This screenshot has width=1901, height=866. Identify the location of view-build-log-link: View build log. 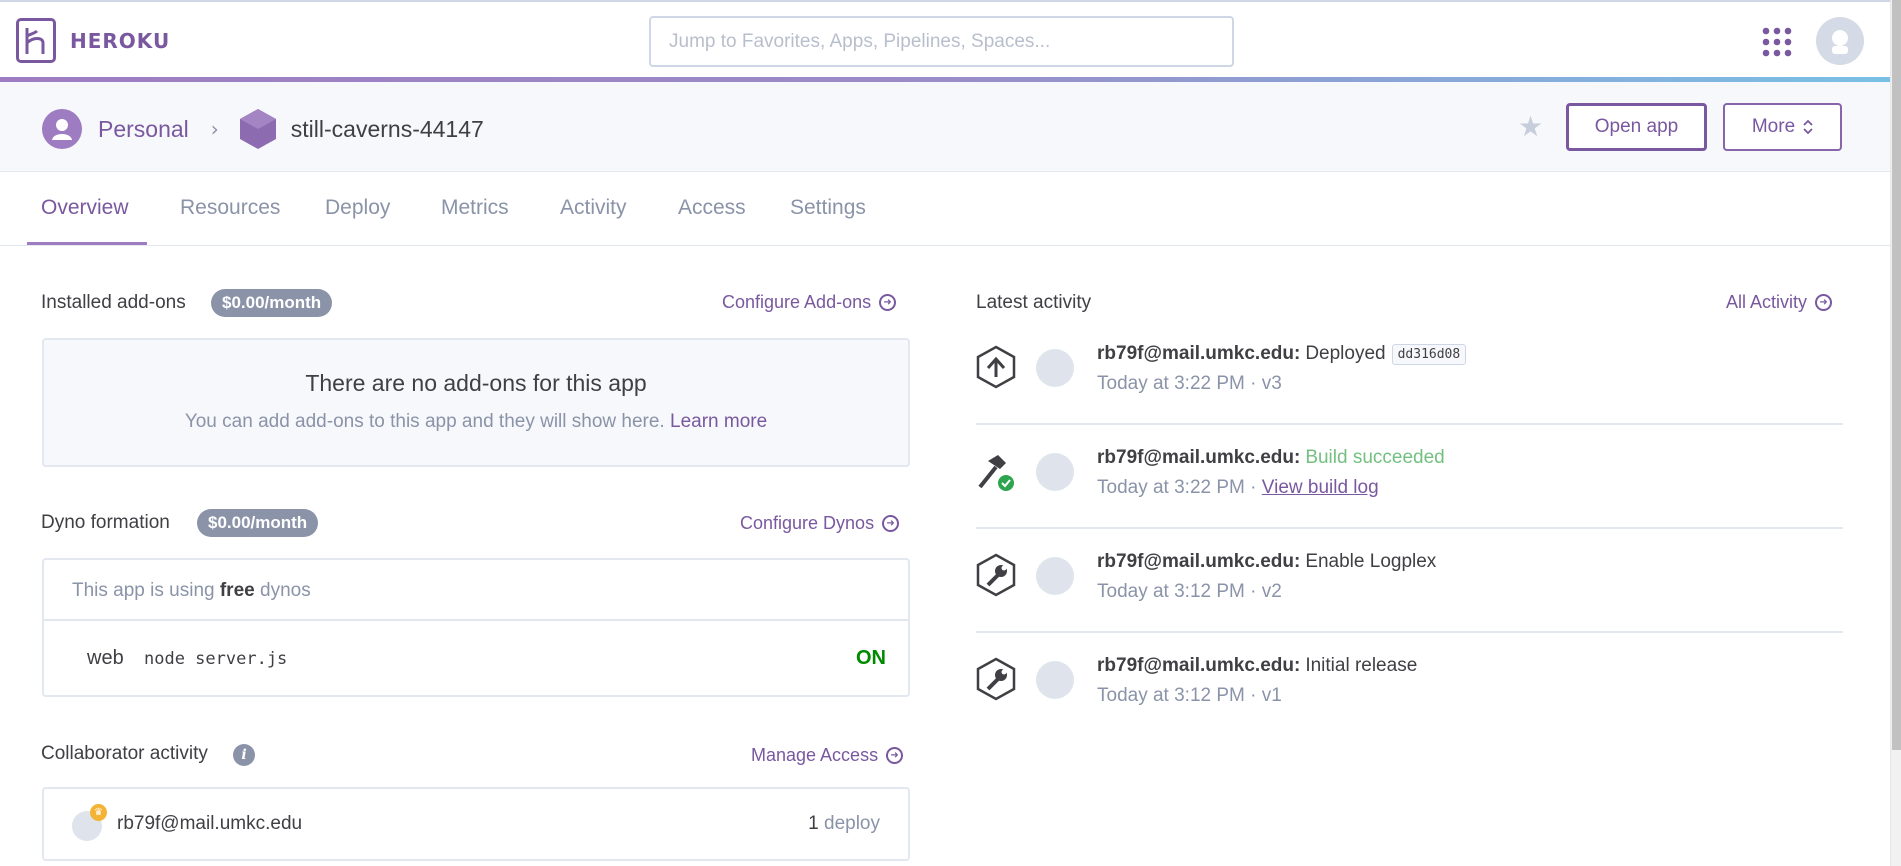
(1320, 487).